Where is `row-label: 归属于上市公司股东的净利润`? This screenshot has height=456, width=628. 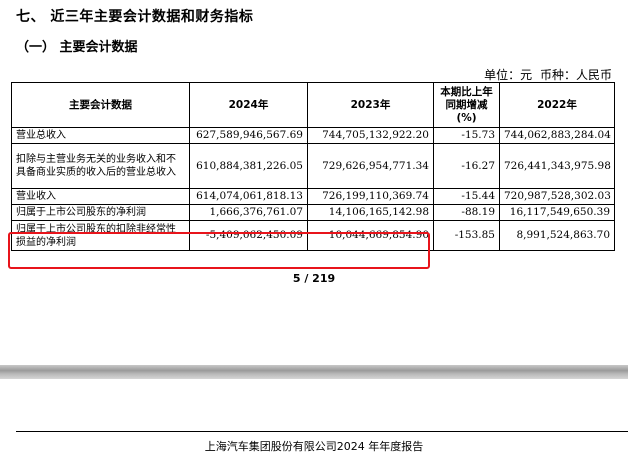
row-label: 归属于上市公司股东的净利润 is located at coordinates (100, 212).